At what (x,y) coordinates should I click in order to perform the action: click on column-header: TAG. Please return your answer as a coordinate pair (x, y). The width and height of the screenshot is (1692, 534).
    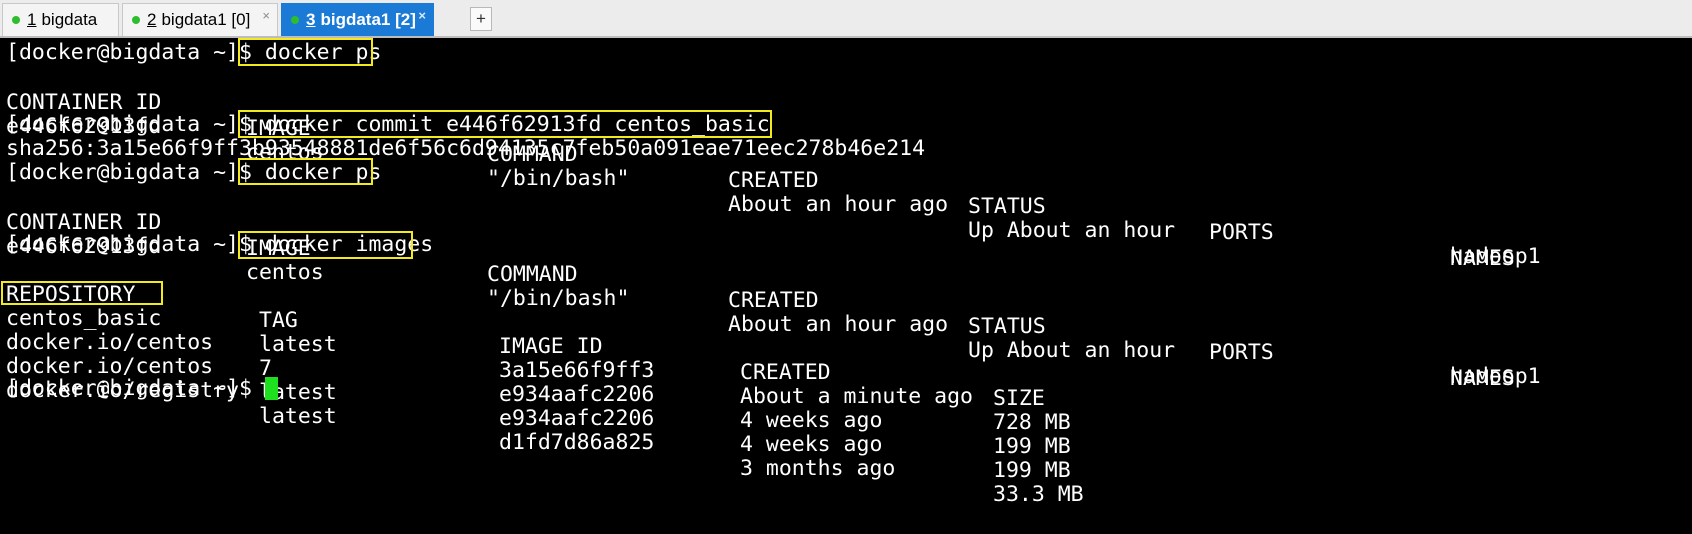
    Looking at the image, I should click on (278, 320).